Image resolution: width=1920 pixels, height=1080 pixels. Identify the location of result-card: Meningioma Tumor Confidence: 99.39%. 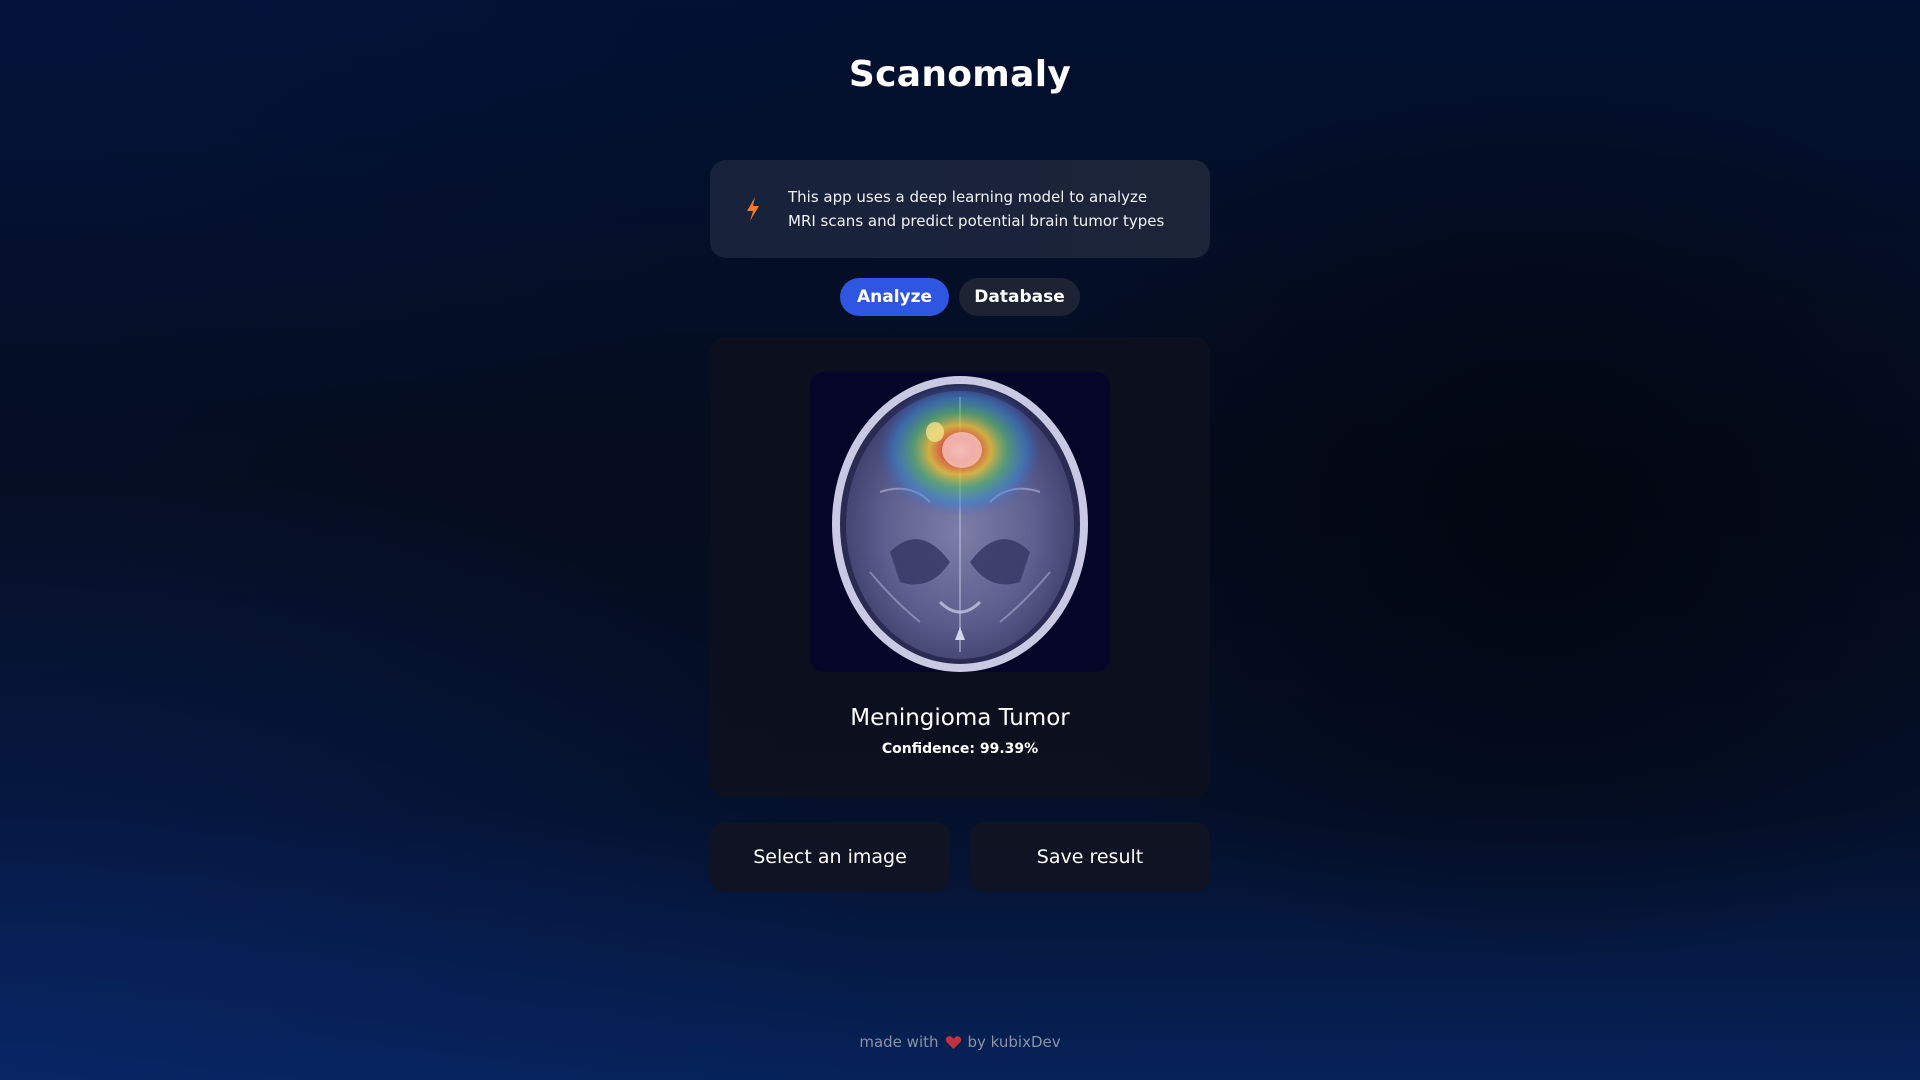
(960, 567).